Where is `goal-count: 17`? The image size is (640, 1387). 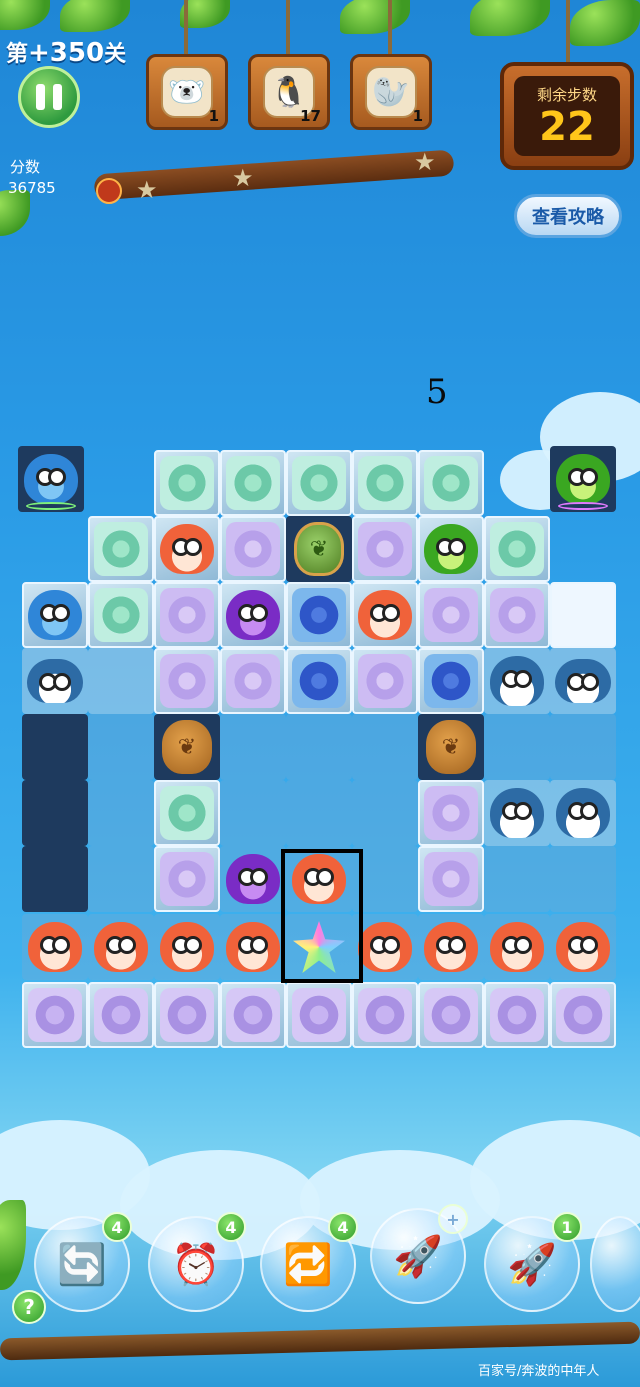 goal-count: 17 is located at coordinates (310, 116).